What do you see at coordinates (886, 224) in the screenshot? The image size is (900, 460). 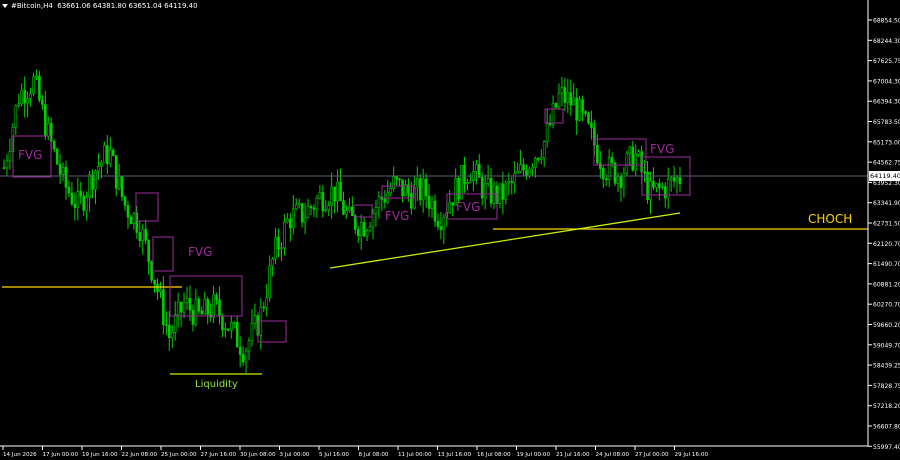 I see `price-tick-label: 62731.50` at bounding box center [886, 224].